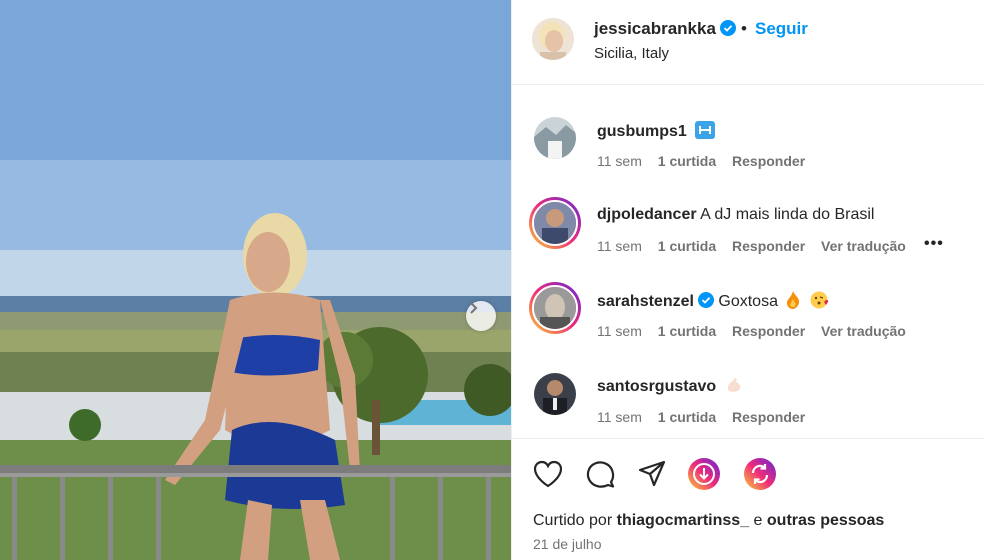  Describe the element at coordinates (758, 520) in the screenshot. I see `liked-connector: e` at that location.